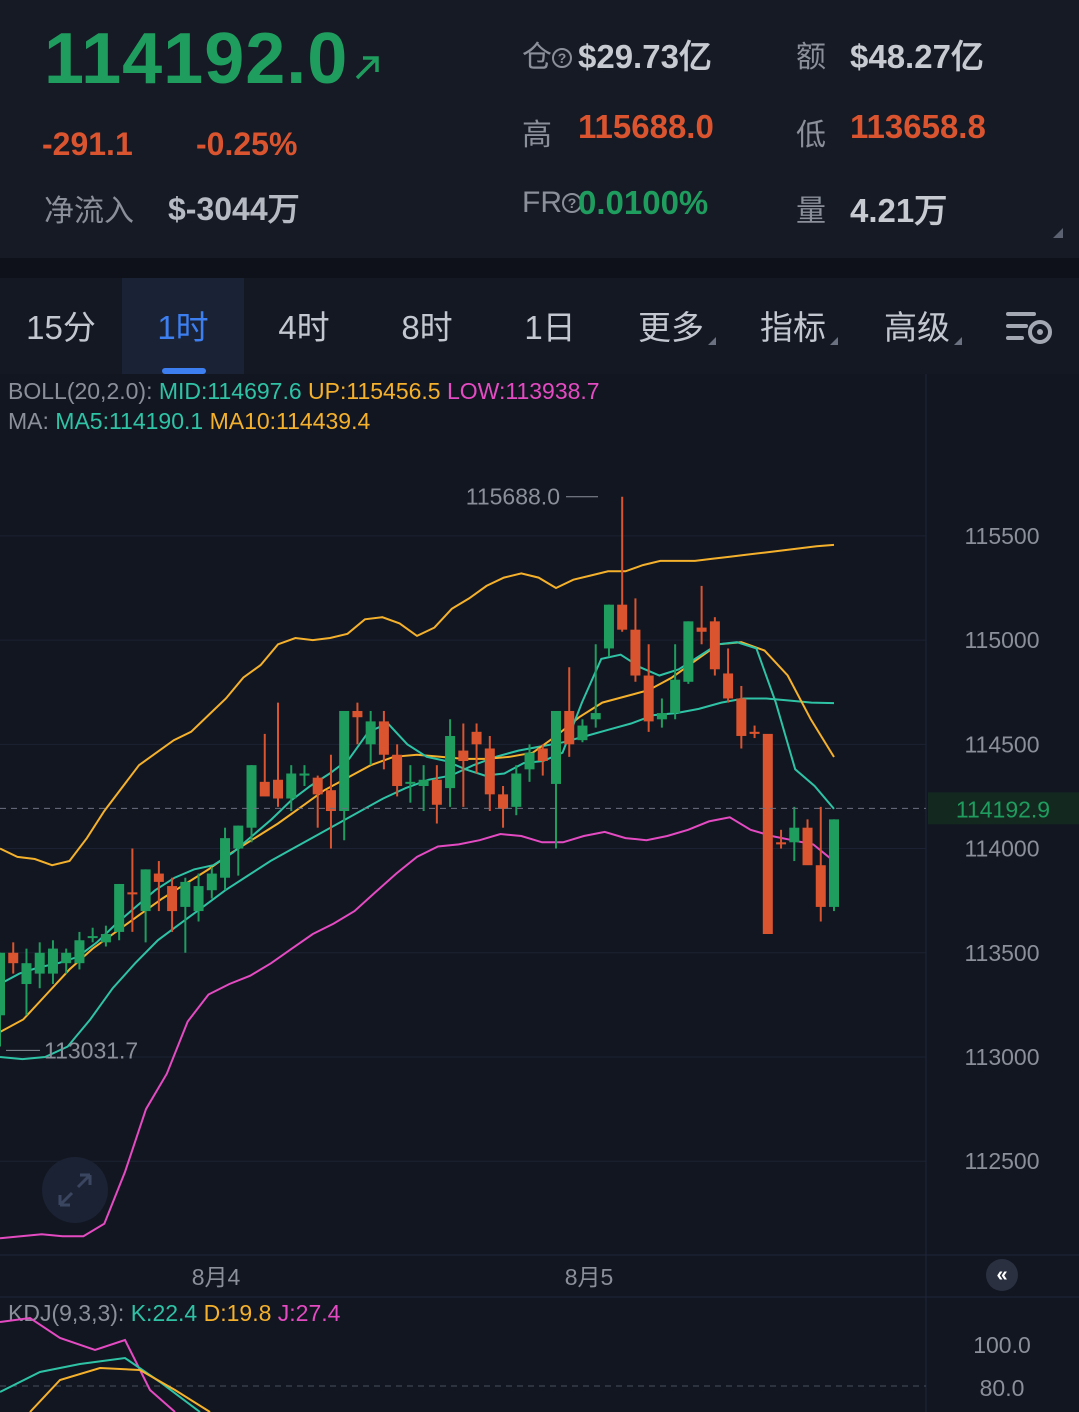 Image resolution: width=1079 pixels, height=1412 pixels. I want to click on help-icon: ?, so click(562, 58).